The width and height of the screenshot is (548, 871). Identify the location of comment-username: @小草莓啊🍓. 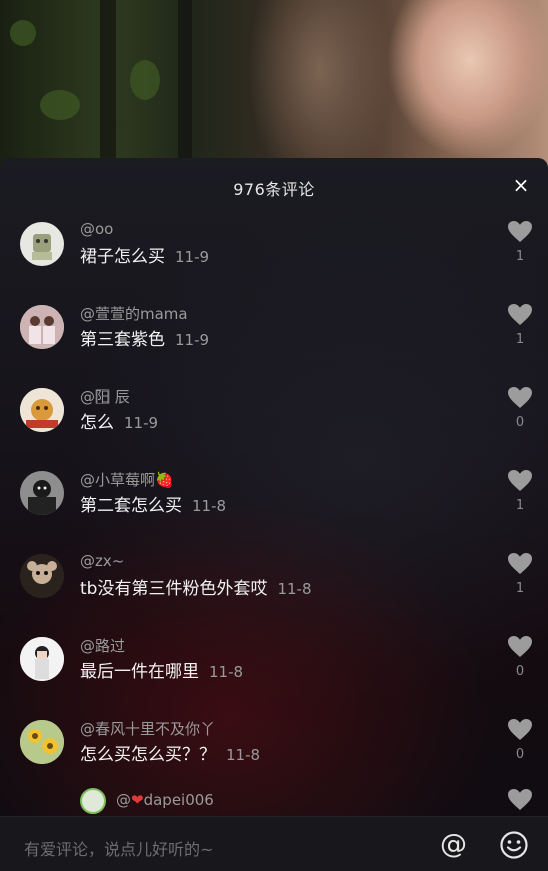
(127, 479).